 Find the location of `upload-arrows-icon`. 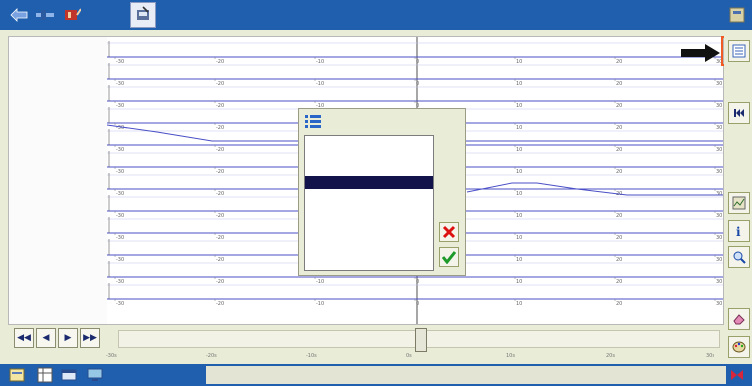

upload-arrows-icon is located at coordinates (19, 15).